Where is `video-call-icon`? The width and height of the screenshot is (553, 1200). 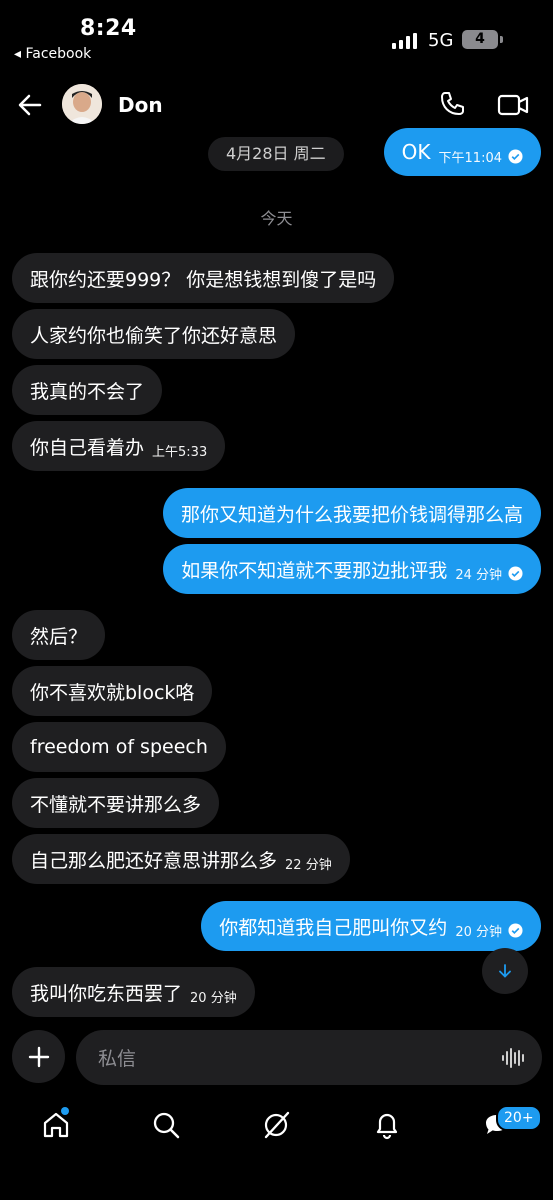 video-call-icon is located at coordinates (513, 105).